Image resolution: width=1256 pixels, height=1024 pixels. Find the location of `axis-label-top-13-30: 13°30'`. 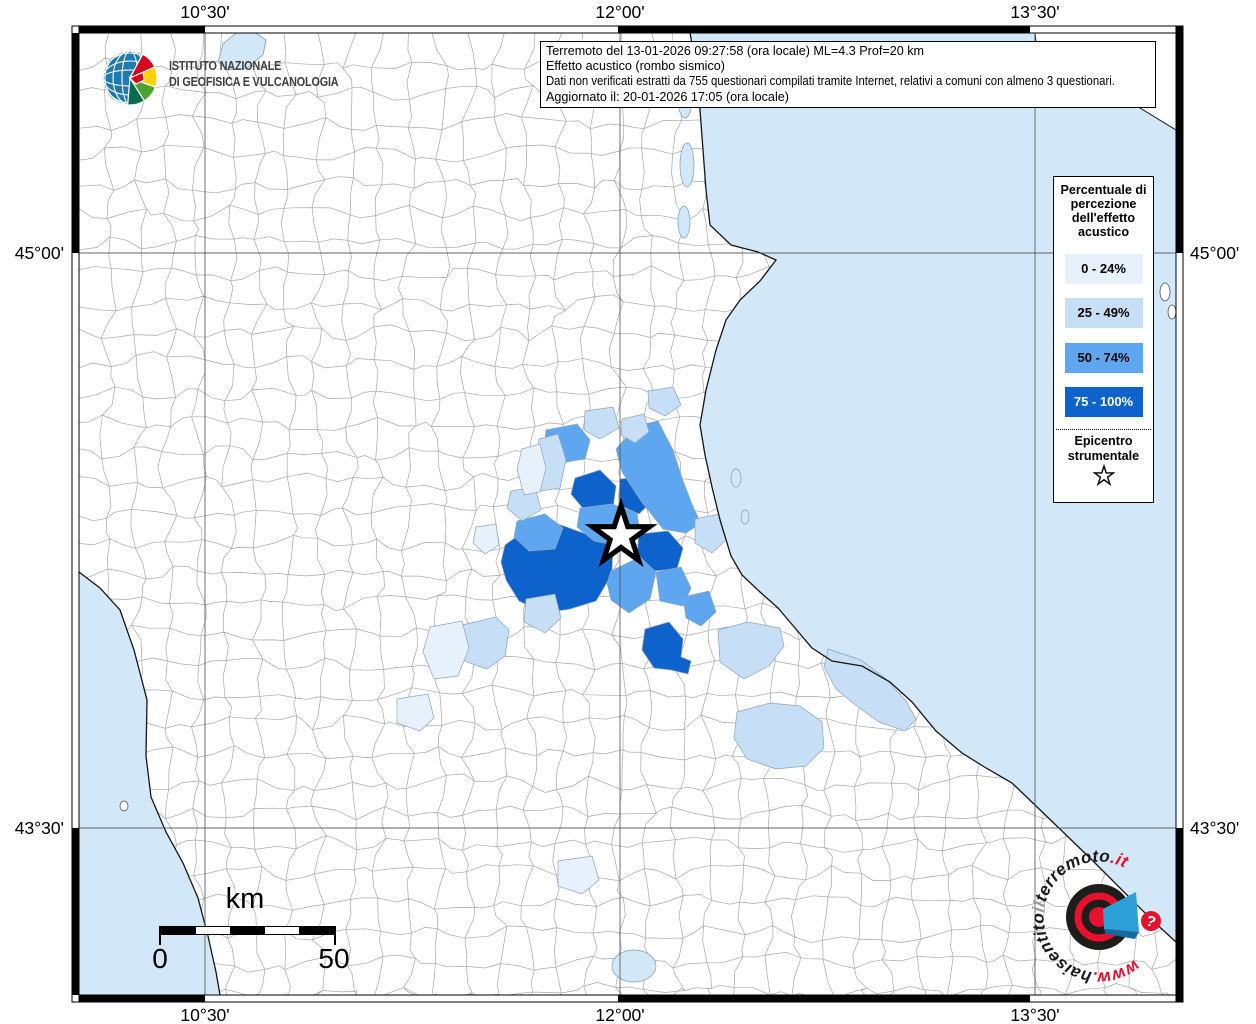

axis-label-top-13-30: 13°30' is located at coordinates (1035, 12).